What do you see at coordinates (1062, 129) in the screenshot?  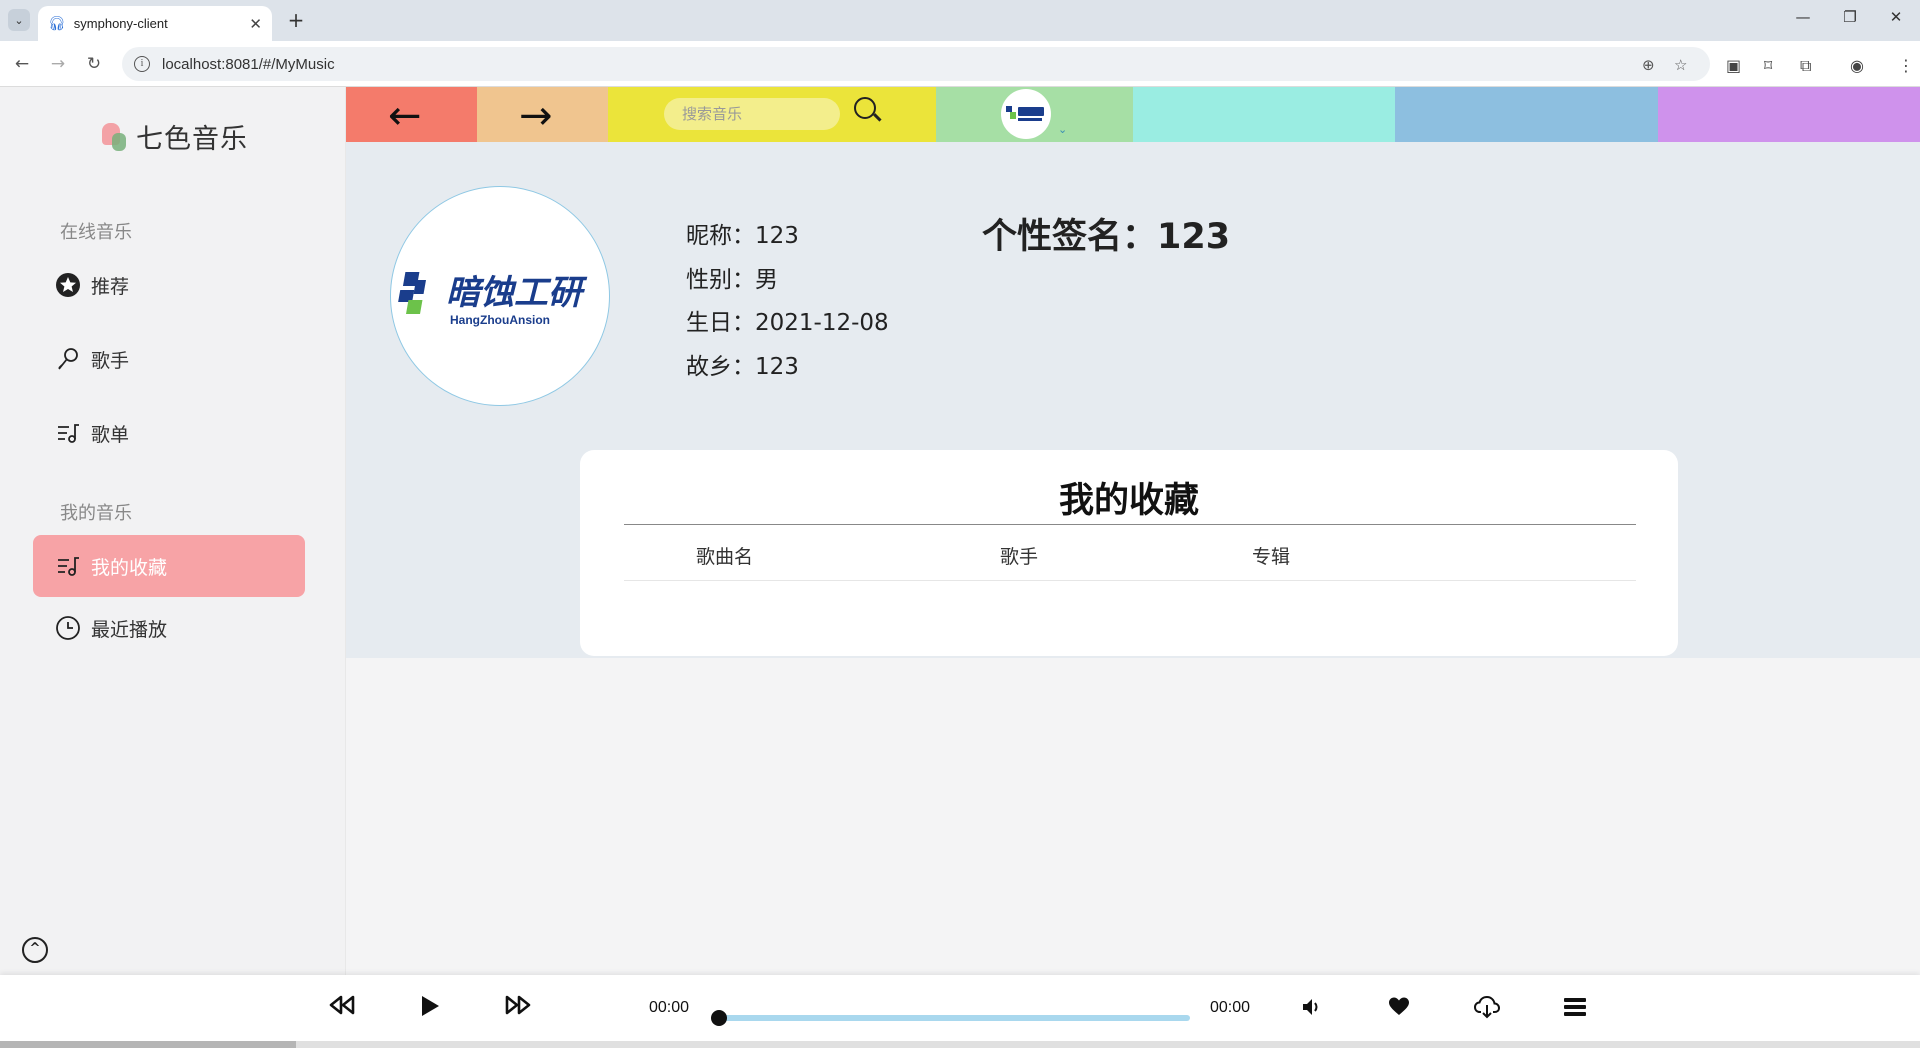 I see `chevron-down-icon: ⌄` at bounding box center [1062, 129].